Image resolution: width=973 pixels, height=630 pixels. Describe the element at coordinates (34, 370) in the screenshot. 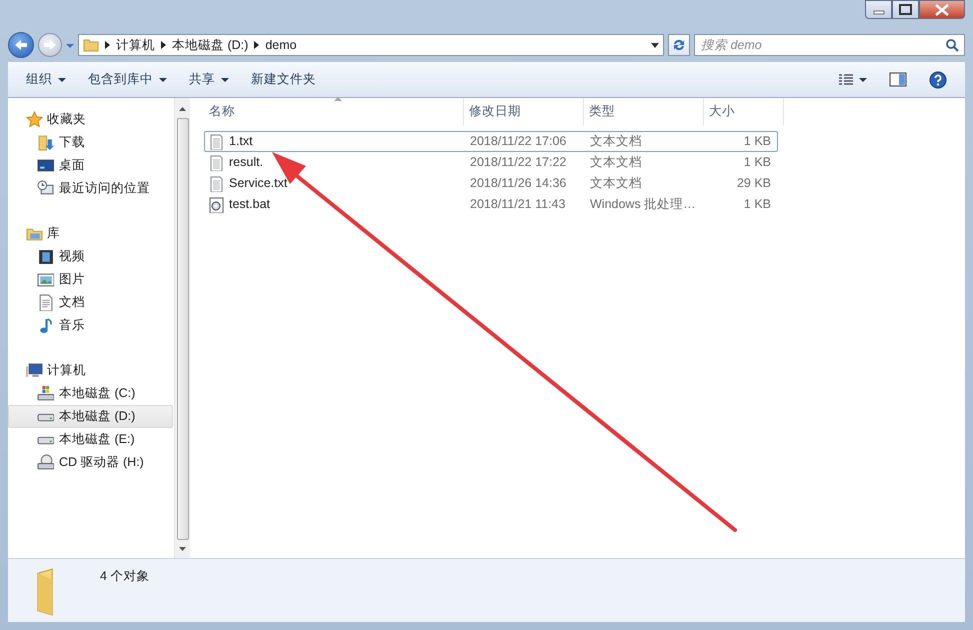

I see `computer-icon` at that location.